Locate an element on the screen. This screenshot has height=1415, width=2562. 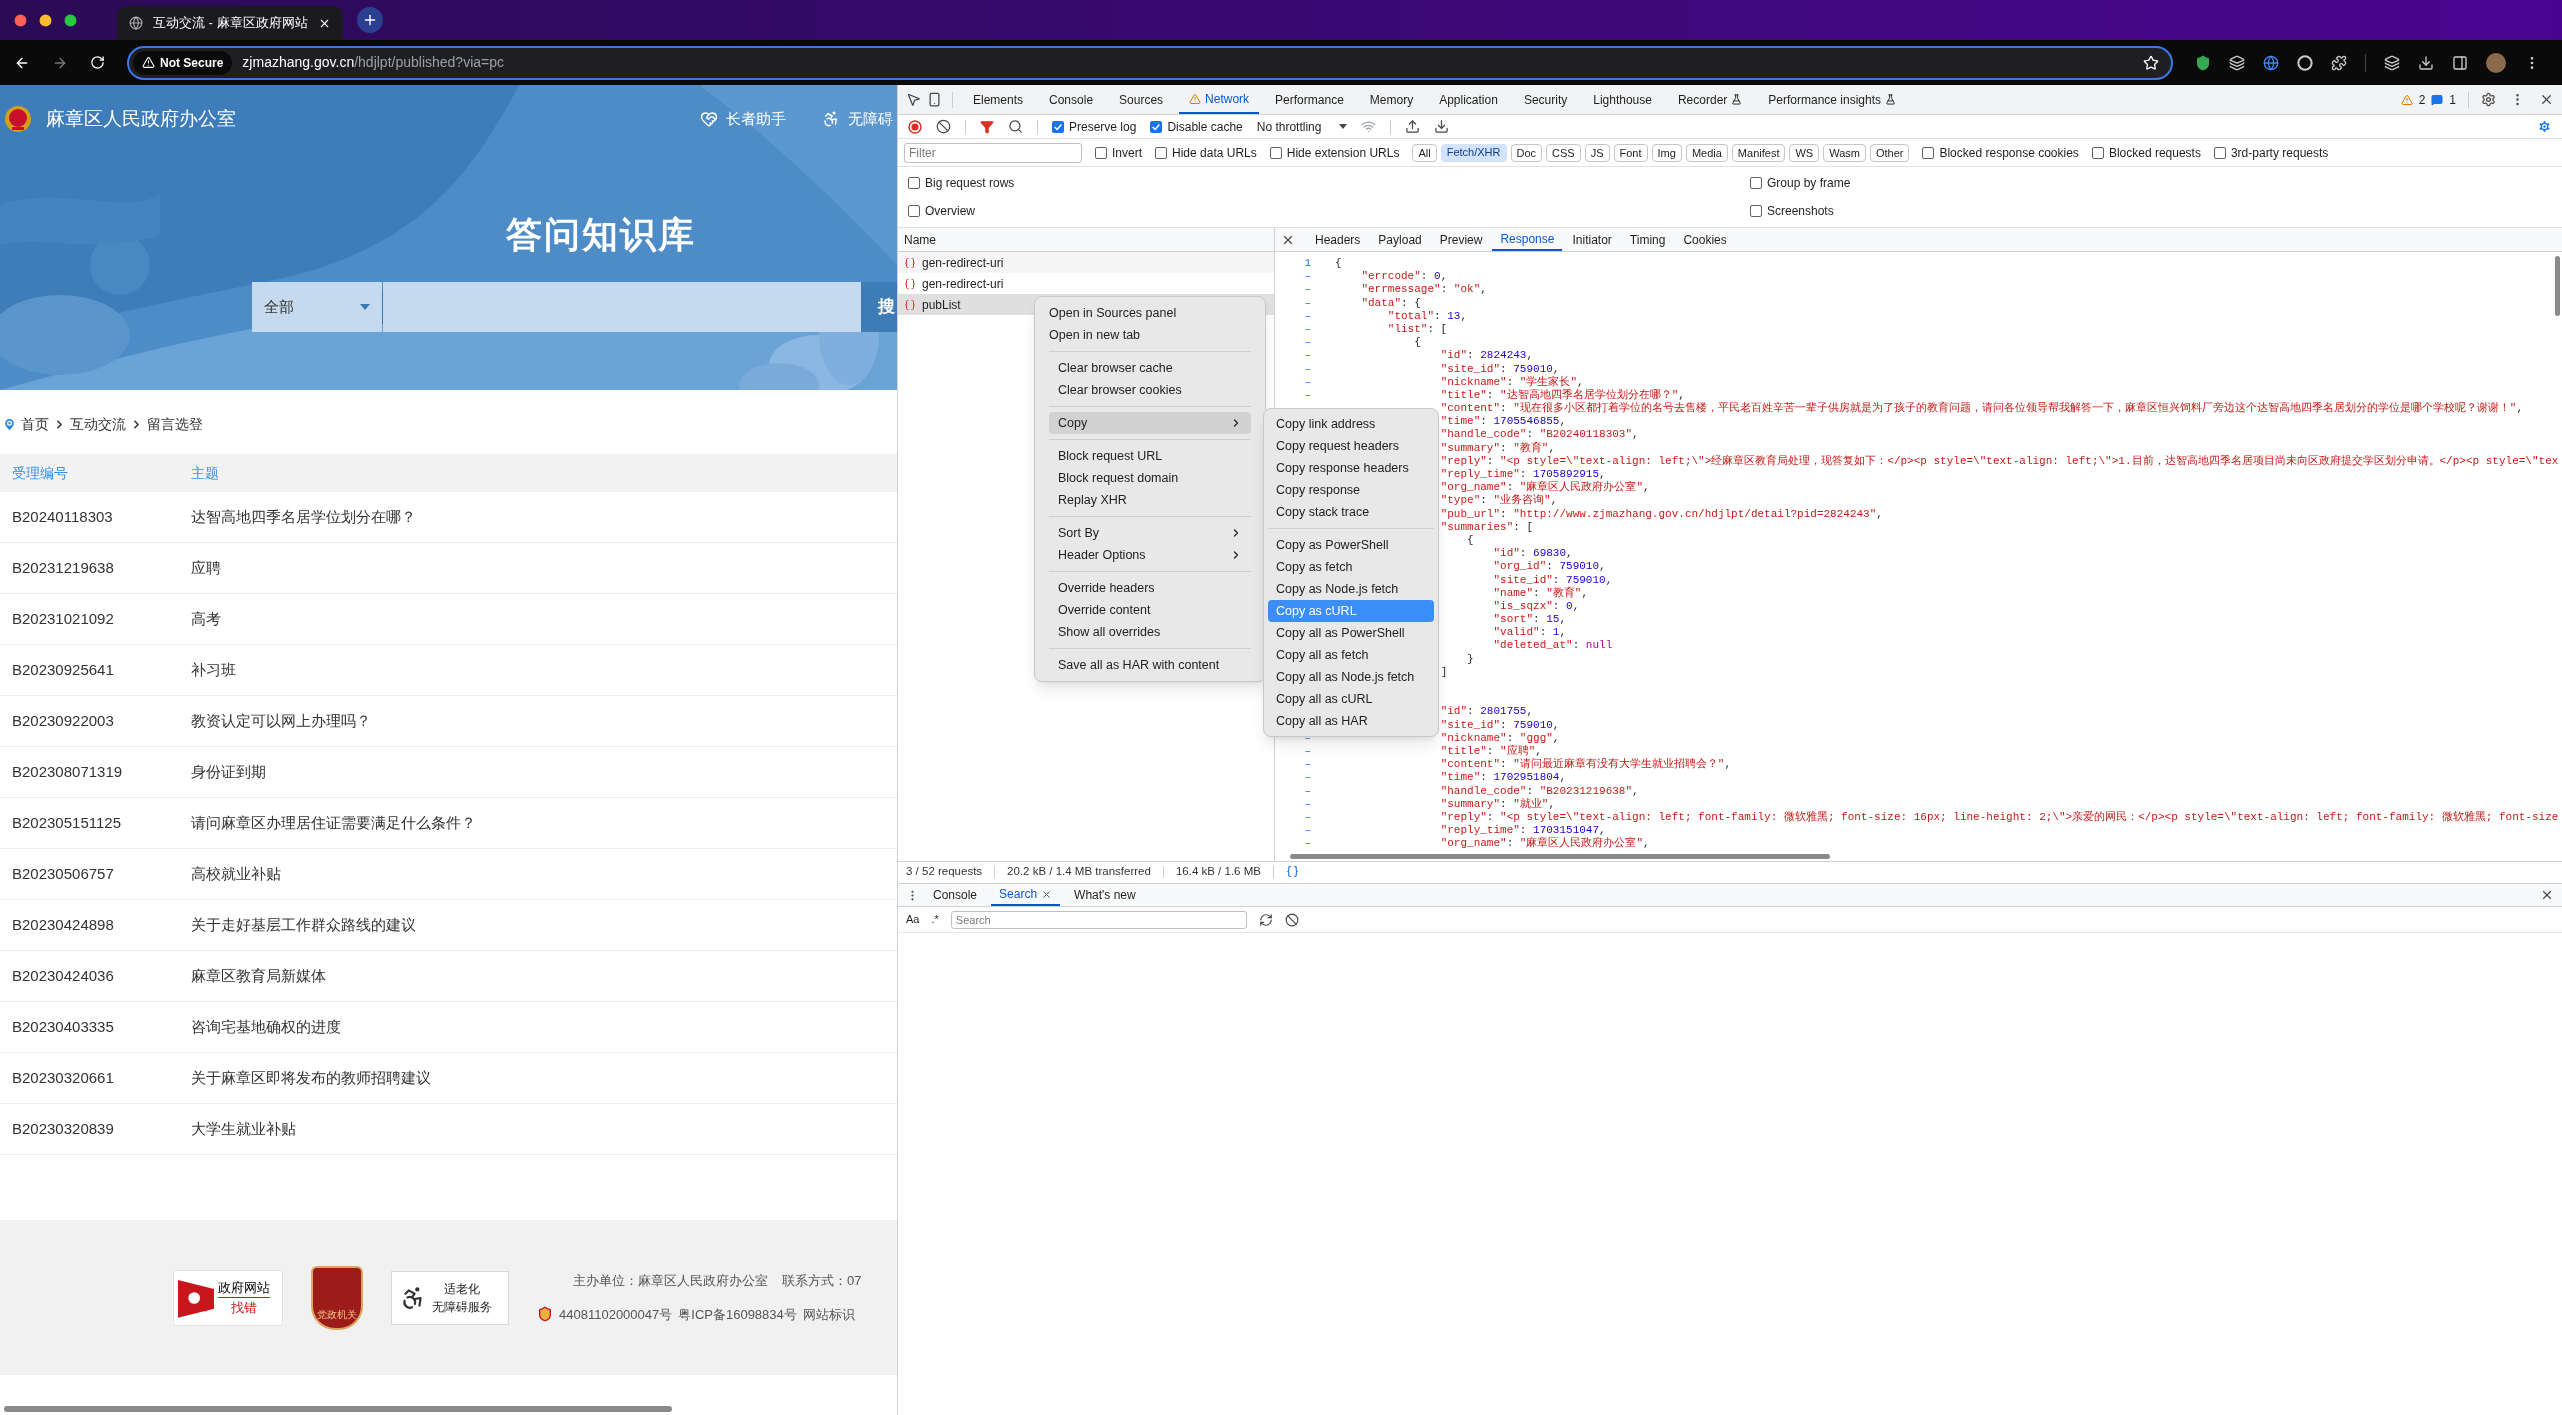
network-conditions-icon is located at coordinates (1369, 126).